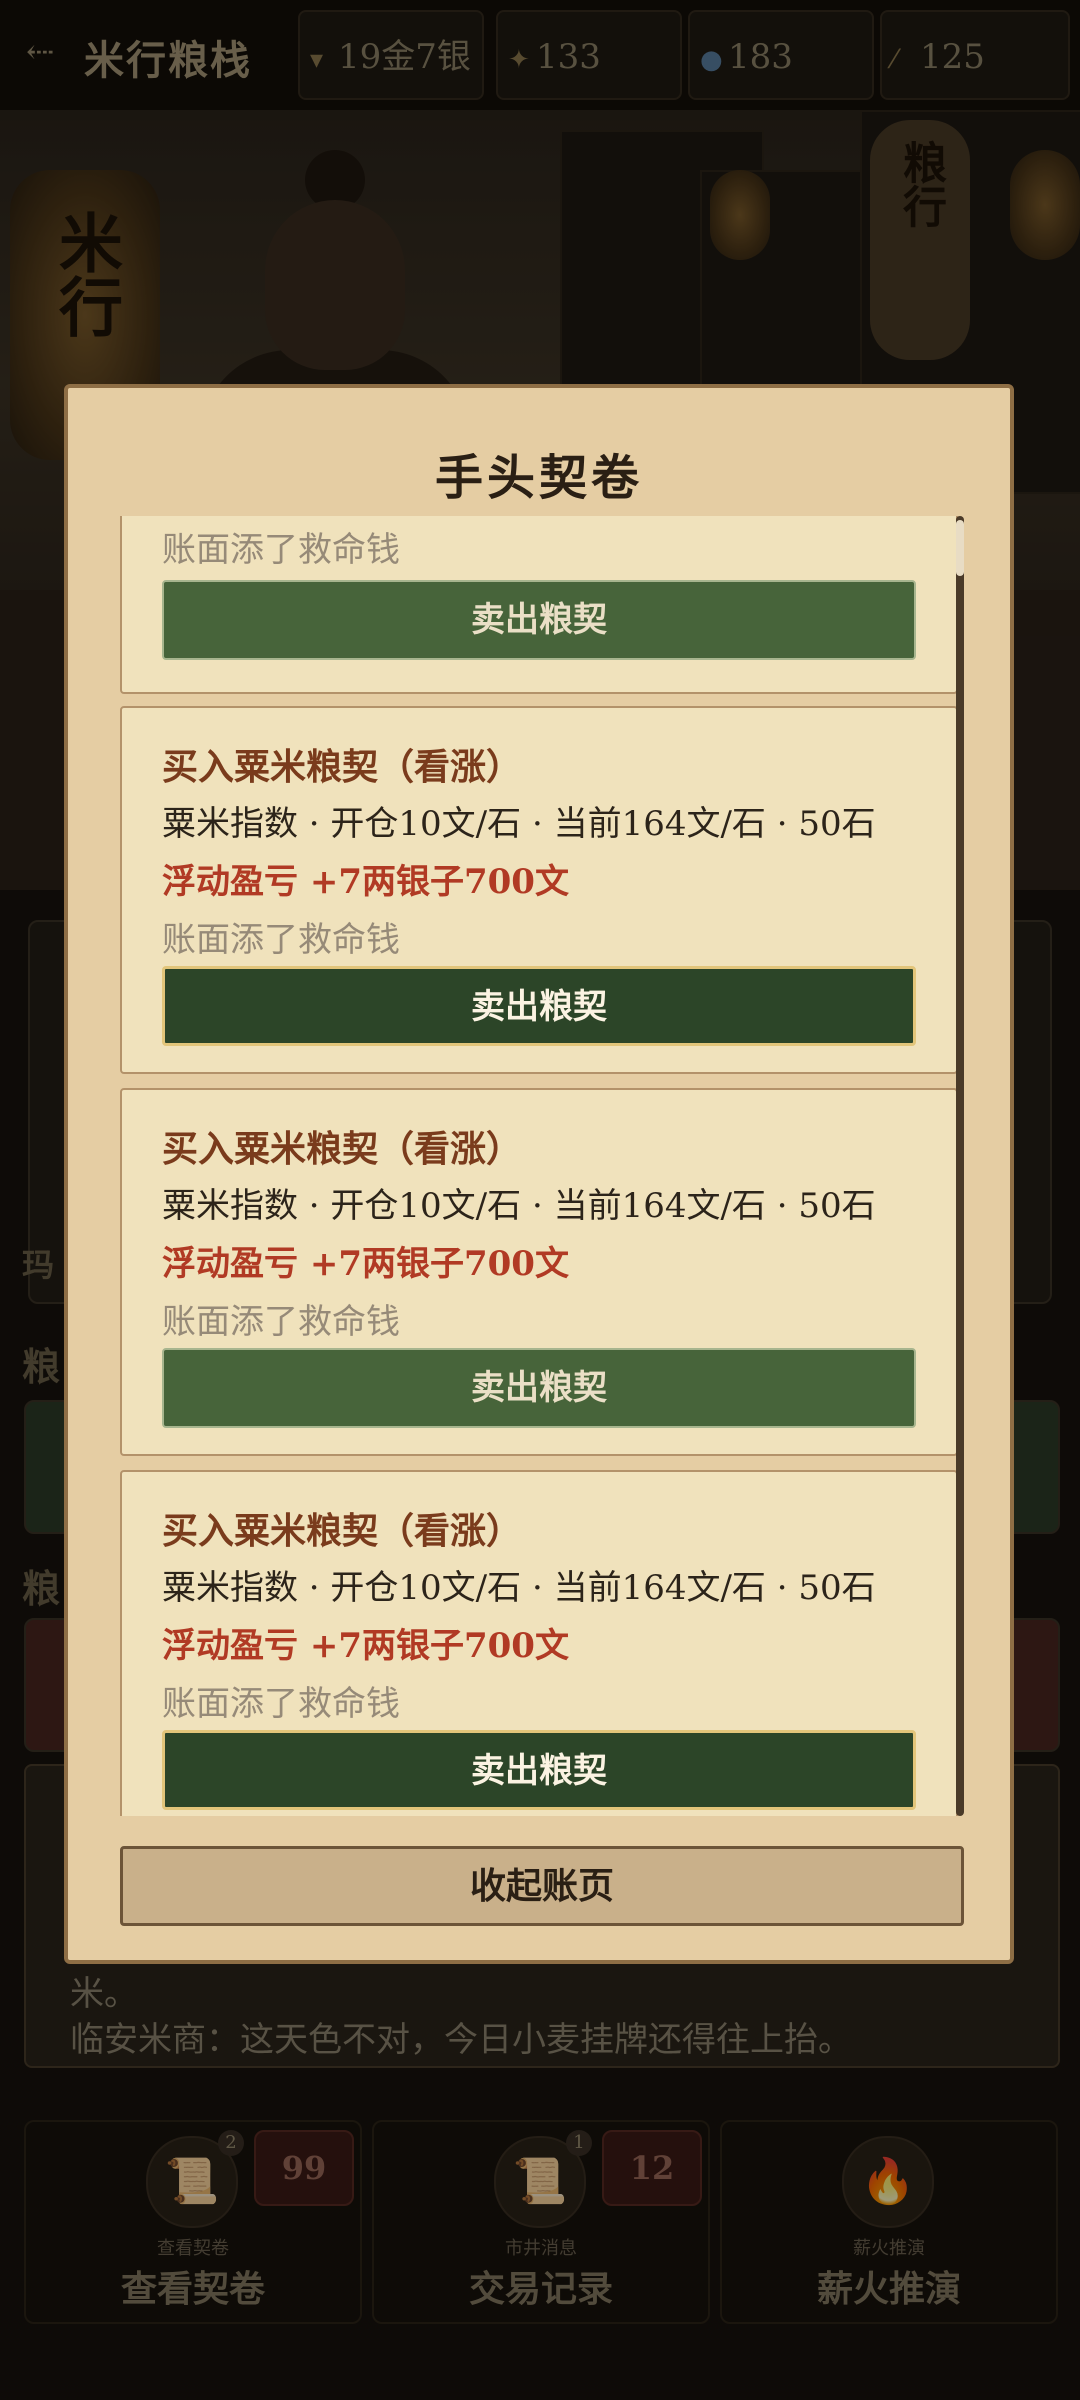 This screenshot has width=1080, height=2400. Describe the element at coordinates (542, 1886) in the screenshot. I see `collapse-ledger-button: 收起账页` at that location.